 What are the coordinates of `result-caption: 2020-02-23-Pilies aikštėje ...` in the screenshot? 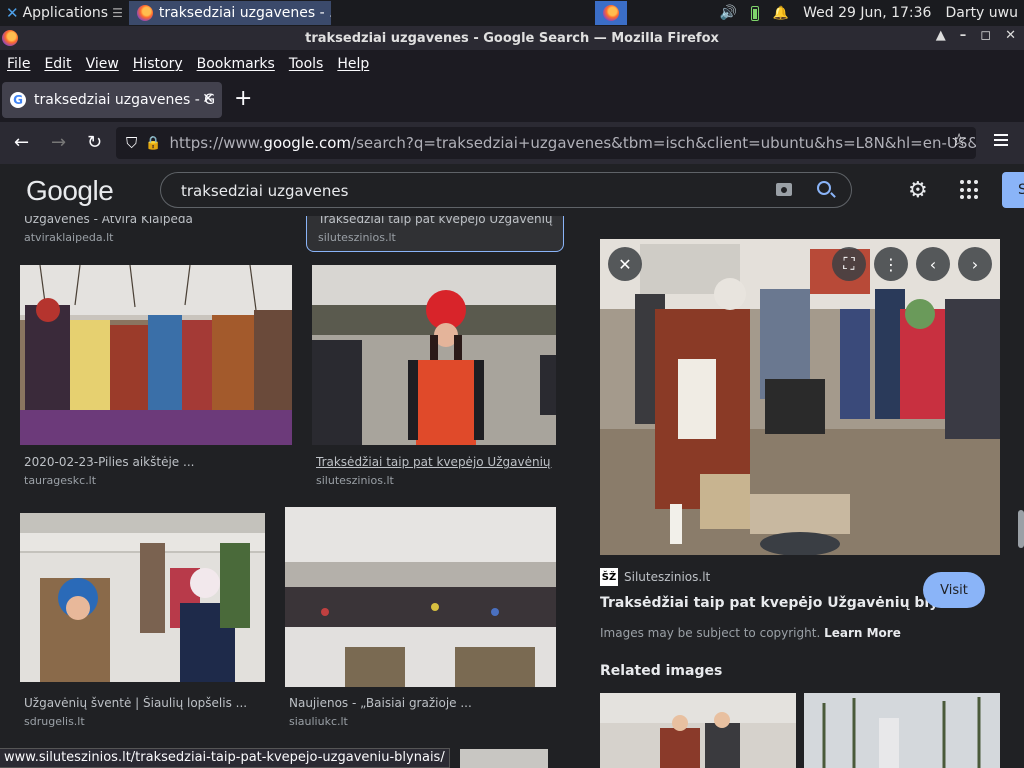 It's located at (109, 462).